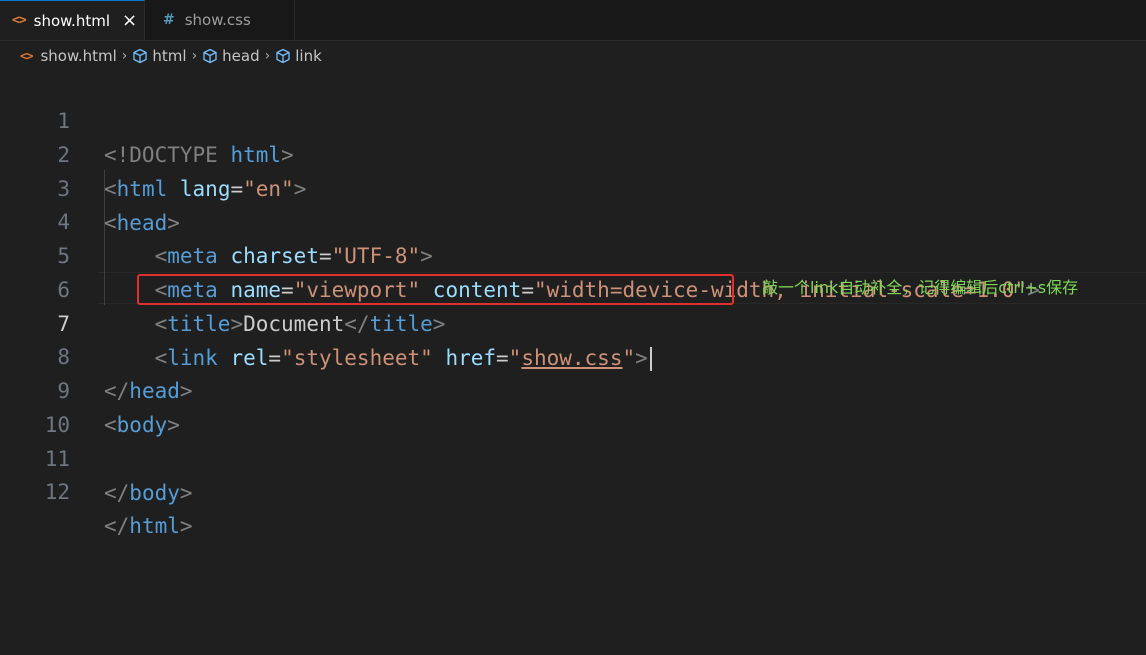 Image resolution: width=1146 pixels, height=655 pixels. I want to click on css-file-icon: #, so click(169, 20).